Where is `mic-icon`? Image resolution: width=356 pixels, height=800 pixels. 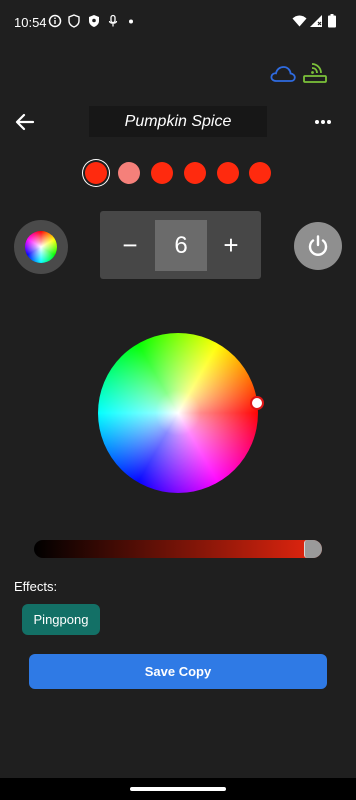 mic-icon is located at coordinates (113, 20).